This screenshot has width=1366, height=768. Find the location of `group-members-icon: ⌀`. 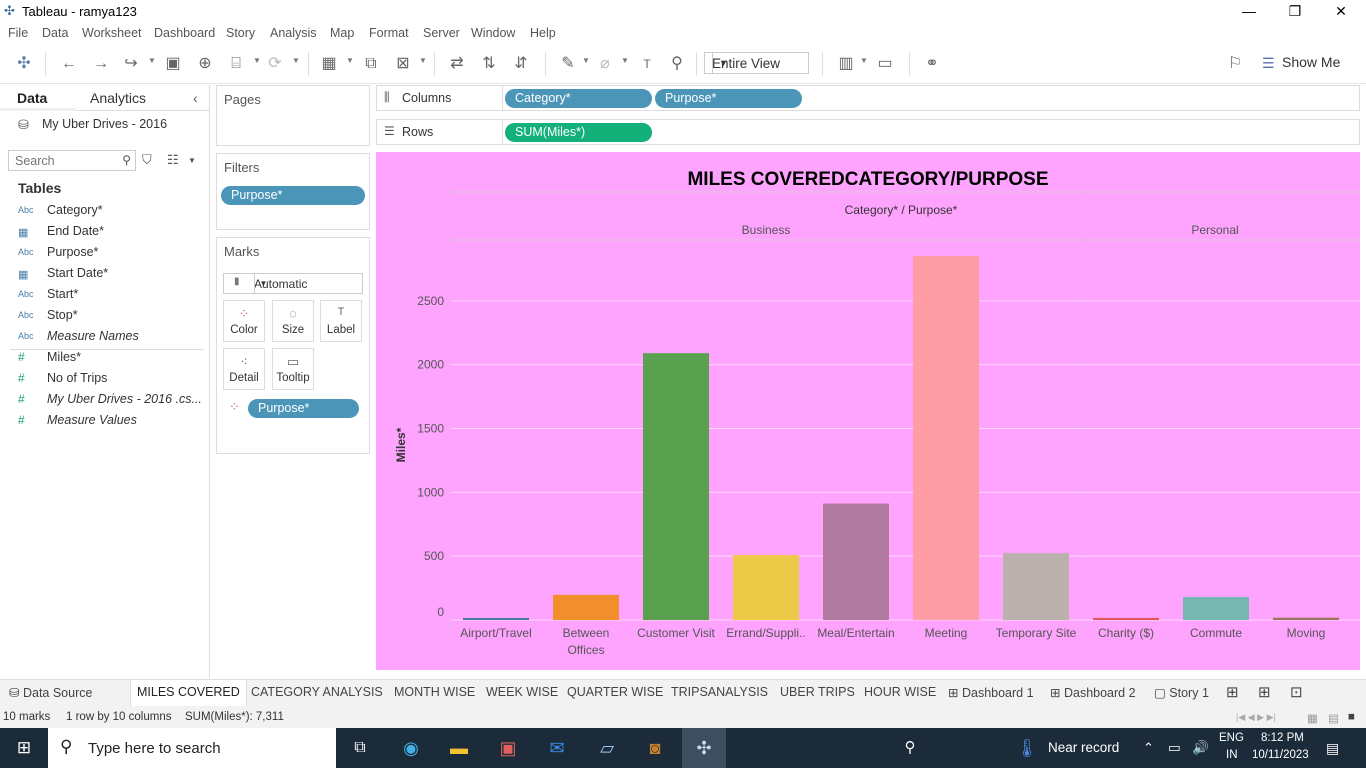

group-members-icon: ⌀ is located at coordinates (605, 64).